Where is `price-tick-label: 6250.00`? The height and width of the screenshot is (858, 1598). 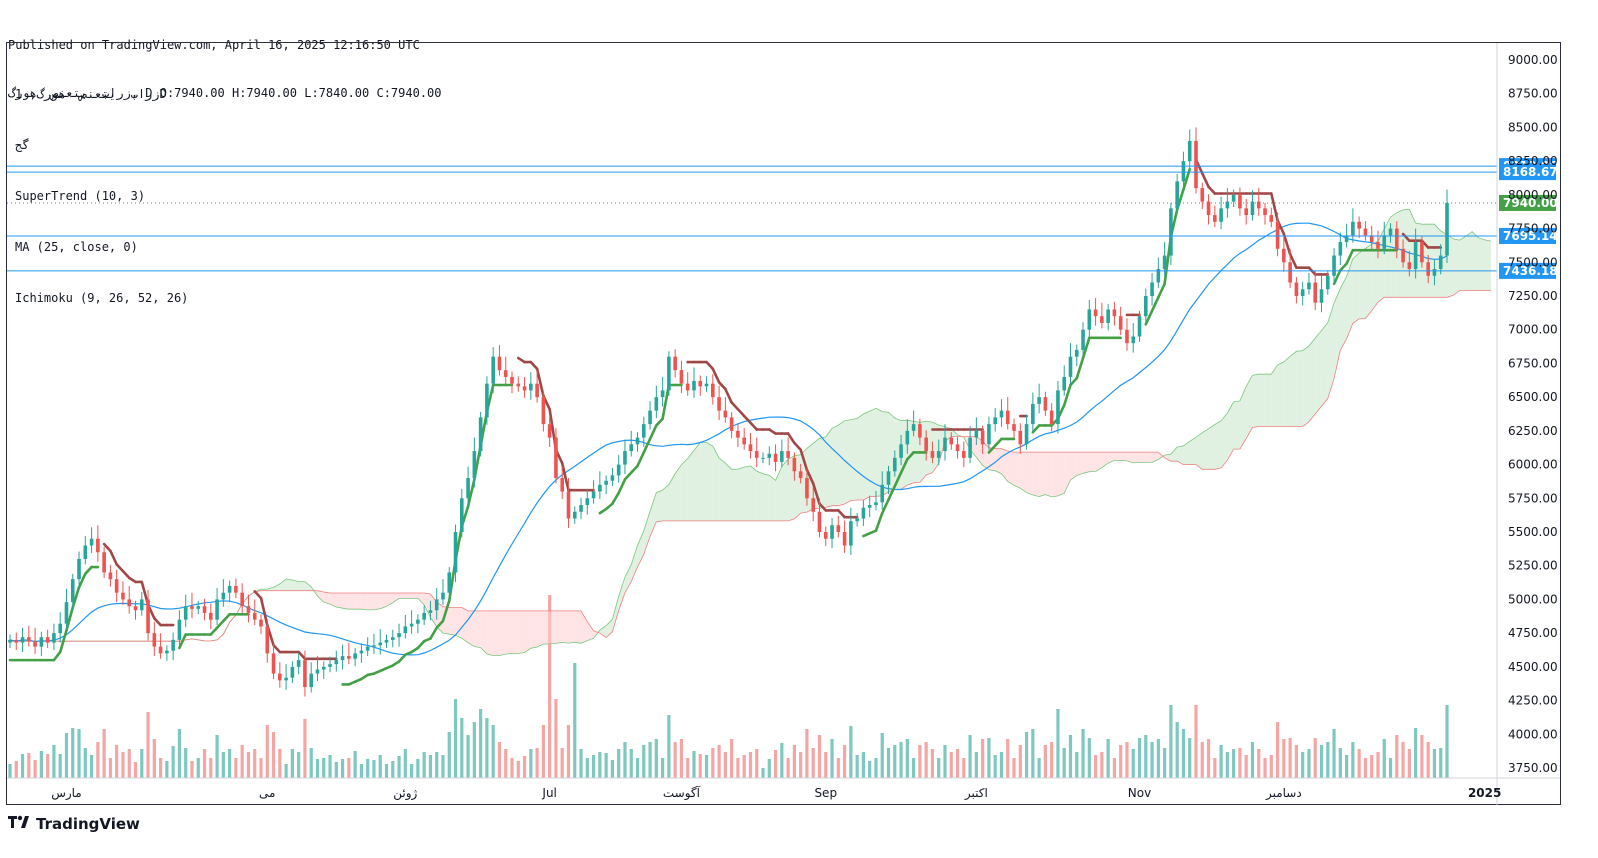 price-tick-label: 6250.00 is located at coordinates (1533, 431).